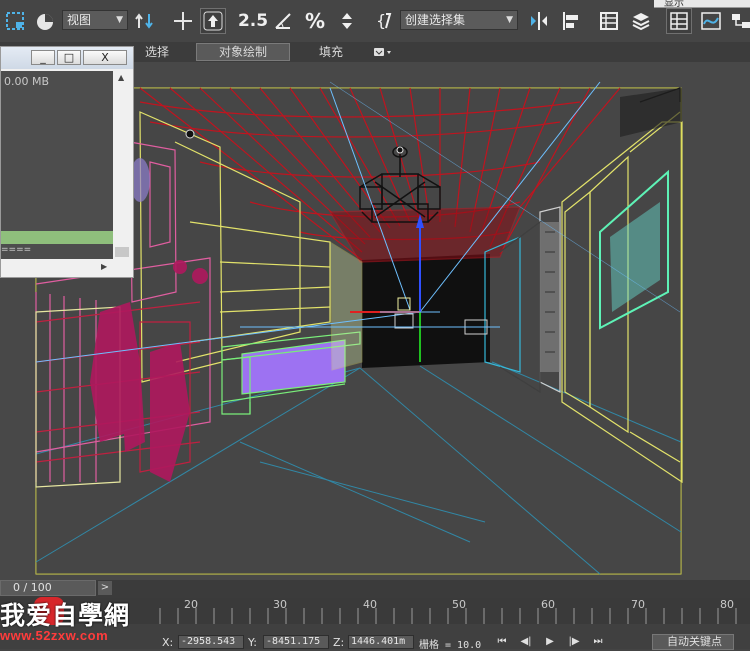 This screenshot has width=750, height=651. What do you see at coordinates (638, 604) in the screenshot?
I see `tick-label: 70` at bounding box center [638, 604].